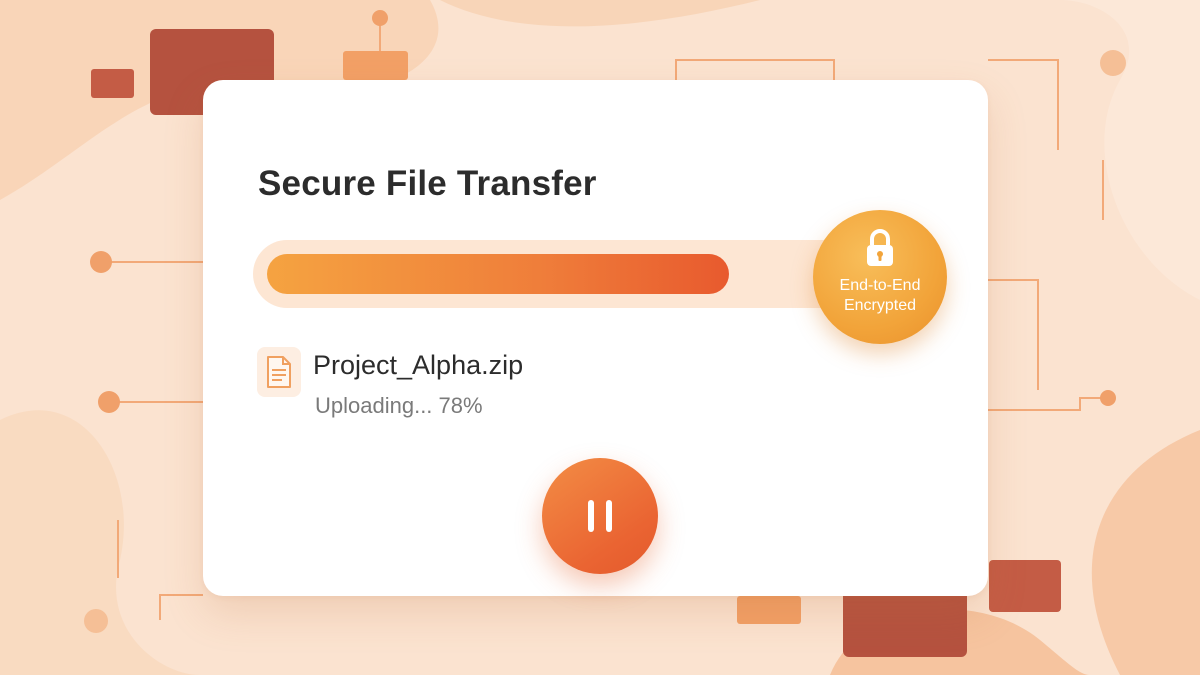  I want to click on progress-fill, so click(498, 274).